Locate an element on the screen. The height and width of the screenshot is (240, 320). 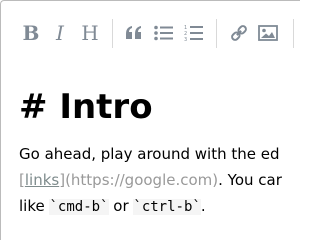
quote-button is located at coordinates (134, 33).